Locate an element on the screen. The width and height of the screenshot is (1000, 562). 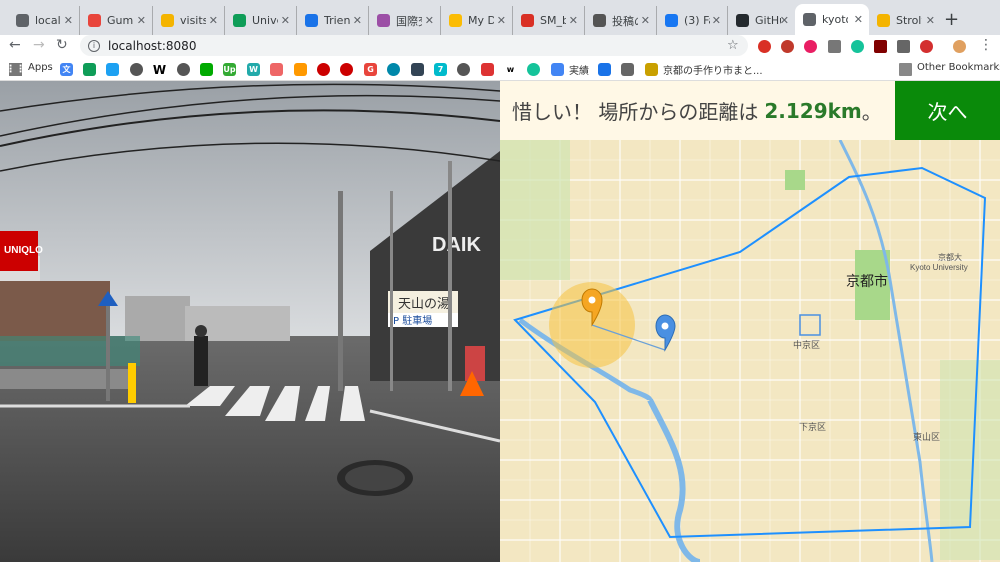
tab-3: visits ✕ is located at coordinates (189, 20).